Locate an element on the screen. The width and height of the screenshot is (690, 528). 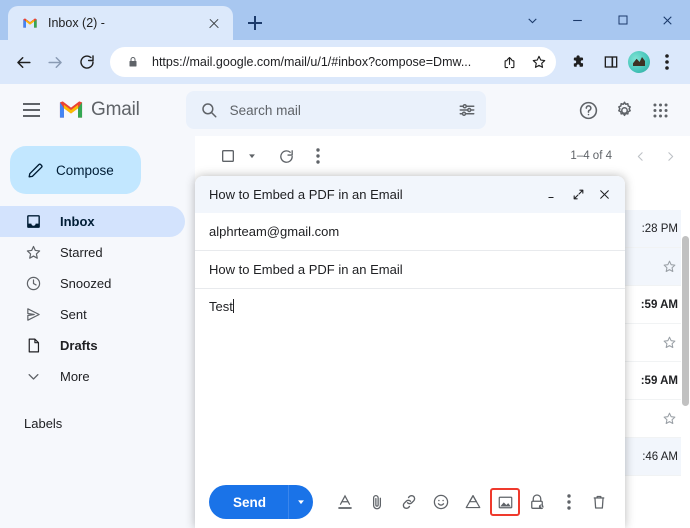
chevron-right-icon is located at coordinates (670, 156).